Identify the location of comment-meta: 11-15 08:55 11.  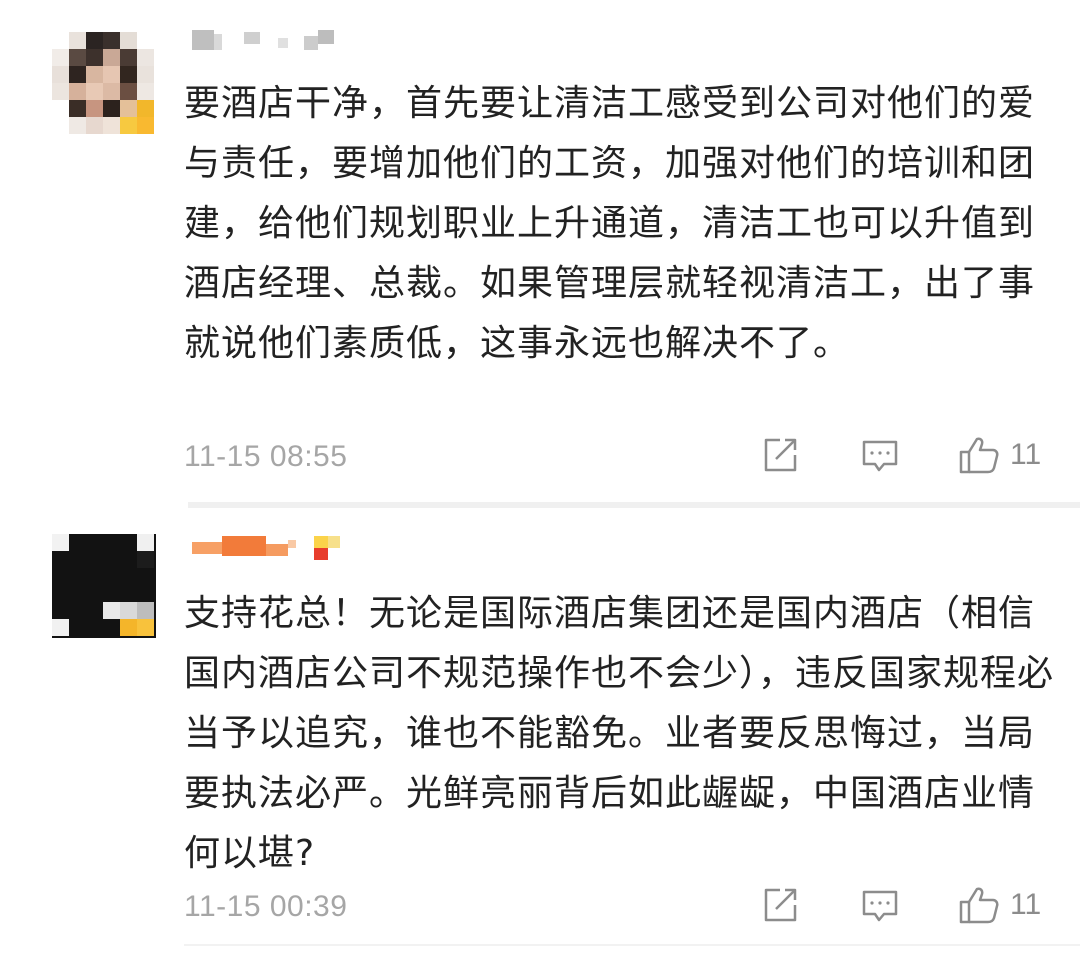
(619, 457).